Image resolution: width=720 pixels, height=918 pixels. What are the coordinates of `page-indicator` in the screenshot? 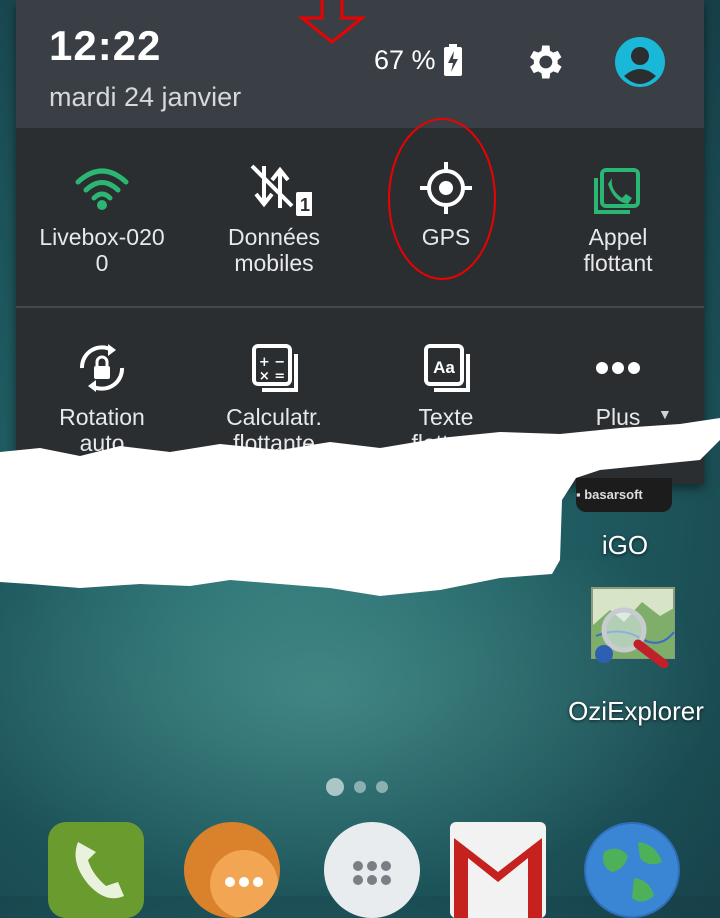 It's located at (357, 787).